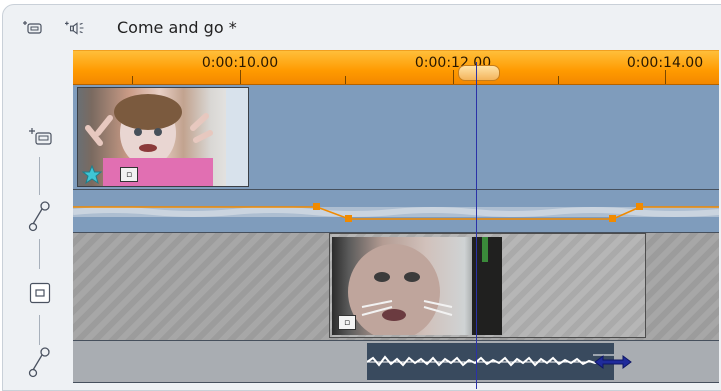 Image resolution: width=721 pixels, height=391 pixels. What do you see at coordinates (396, 67) in the screenshot?
I see `time-ruler: 0:00:10.00 0:00:12.00 0:00:14.00` at bounding box center [396, 67].